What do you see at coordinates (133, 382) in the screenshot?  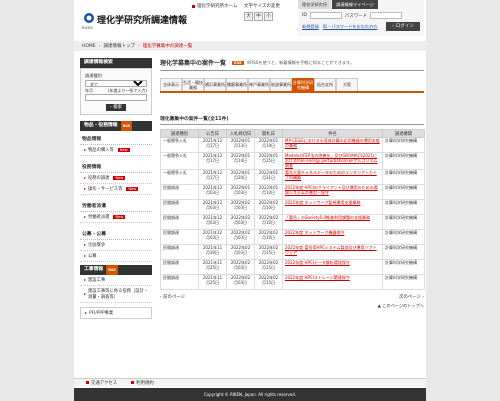 I see `square-bullet-icon` at bounding box center [133, 382].